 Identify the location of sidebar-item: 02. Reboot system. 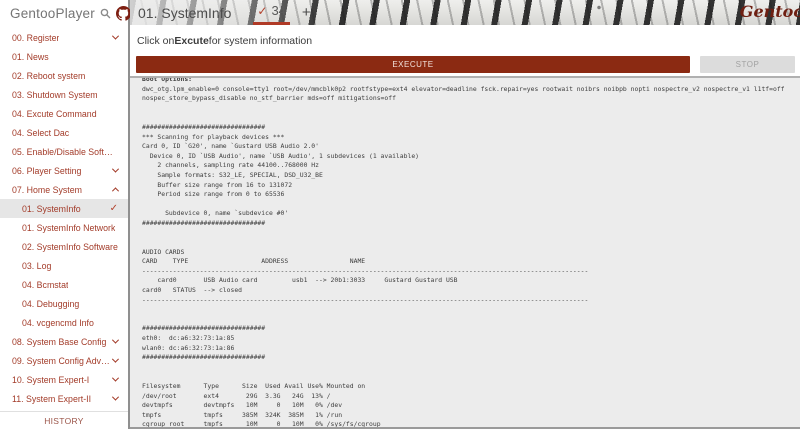
(64, 75).